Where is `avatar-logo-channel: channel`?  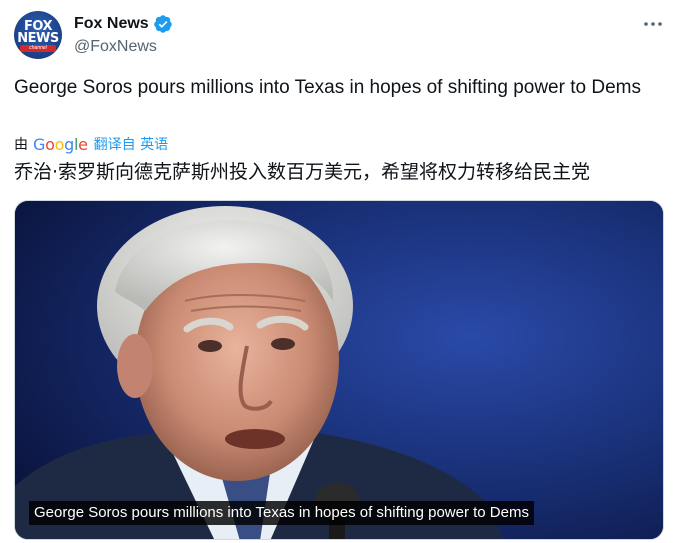 avatar-logo-channel: channel is located at coordinates (38, 48).